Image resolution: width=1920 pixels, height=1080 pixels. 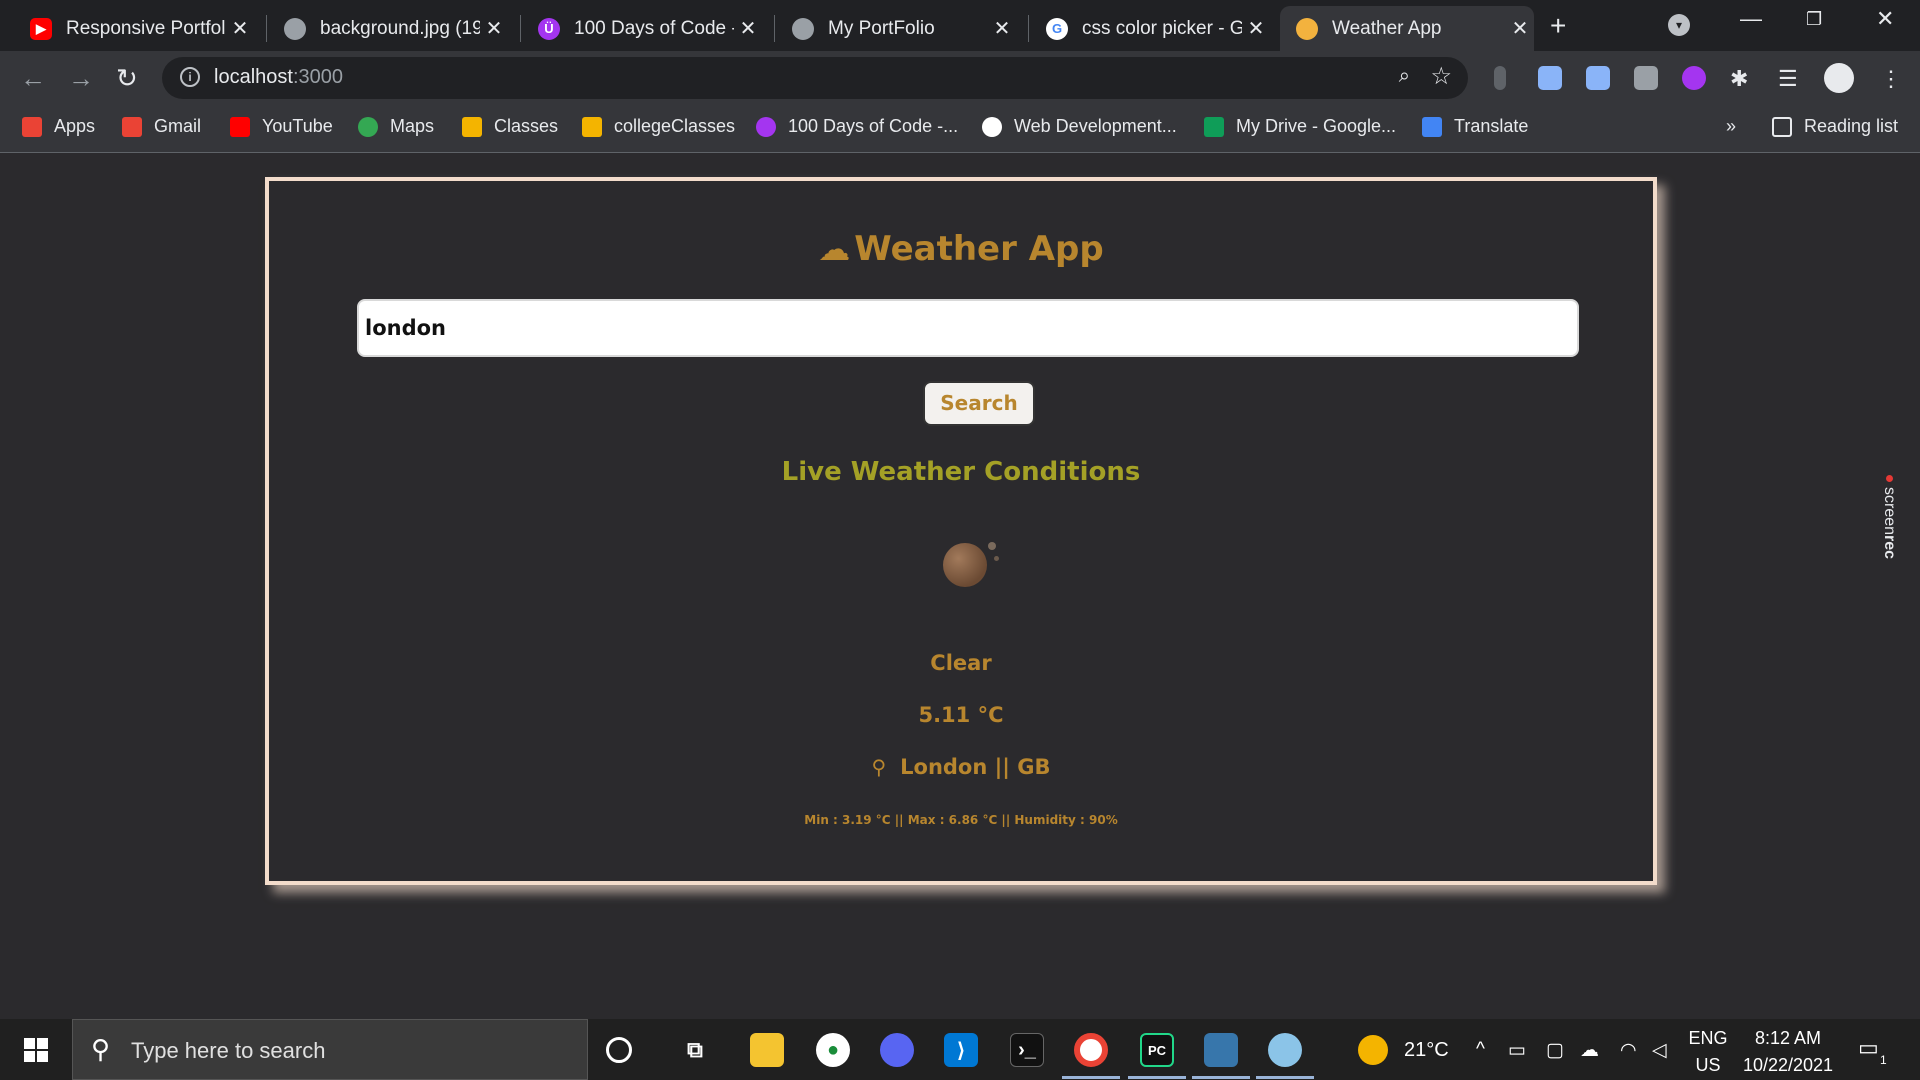 I want to click on weather-sun-icon, so click(x=1373, y=1050).